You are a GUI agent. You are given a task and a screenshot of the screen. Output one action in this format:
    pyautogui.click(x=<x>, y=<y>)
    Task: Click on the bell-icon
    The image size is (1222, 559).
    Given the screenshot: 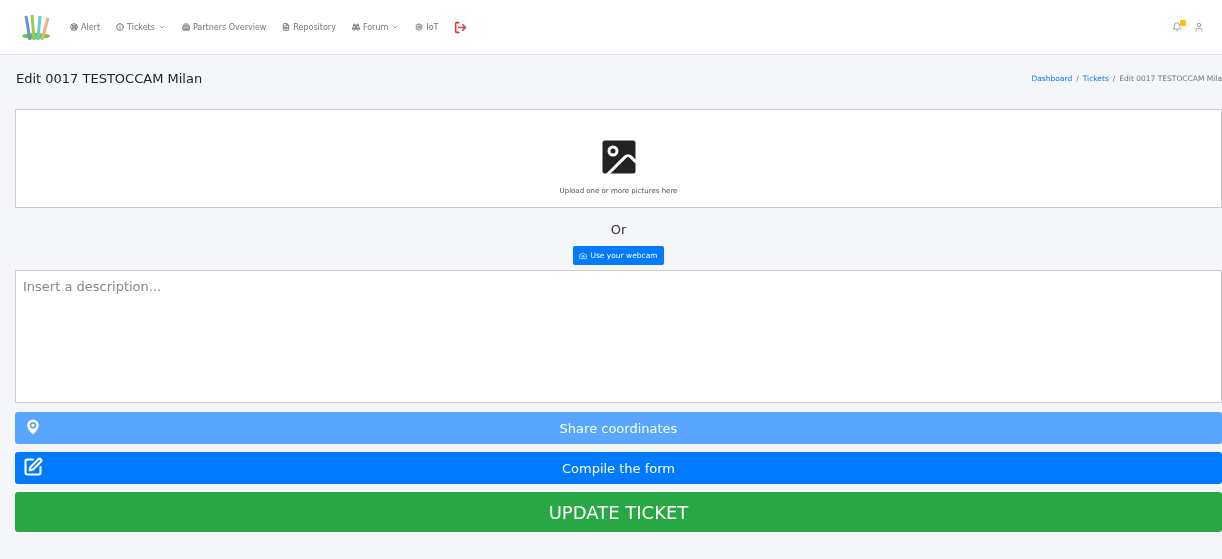 What is the action you would take?
    pyautogui.click(x=1177, y=27)
    